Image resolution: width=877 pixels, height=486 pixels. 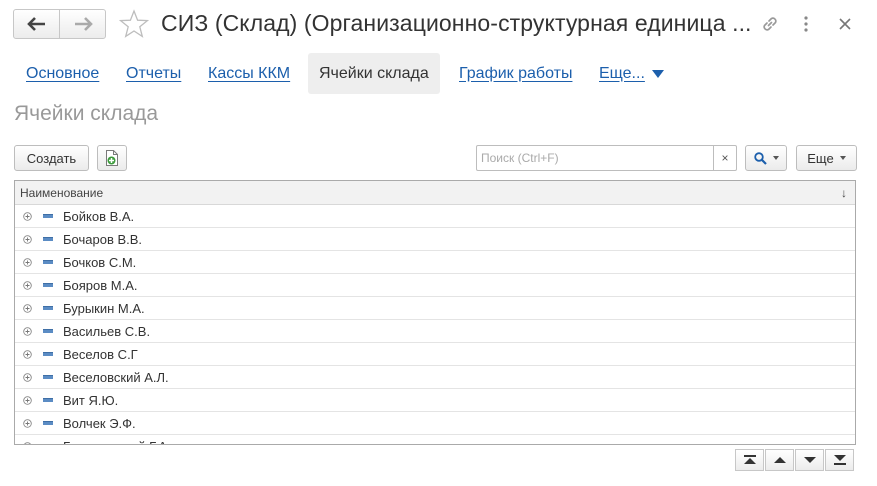 I want to click on search-field: ×, so click(x=606, y=158).